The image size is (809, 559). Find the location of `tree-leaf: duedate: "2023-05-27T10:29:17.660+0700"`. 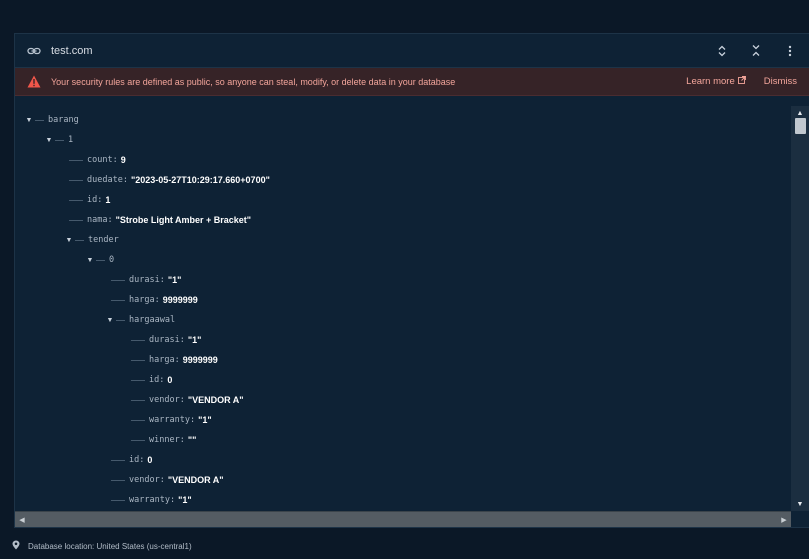

tree-leaf: duedate: "2023-05-27T10:29:17.660+0700" is located at coordinates (169, 180).